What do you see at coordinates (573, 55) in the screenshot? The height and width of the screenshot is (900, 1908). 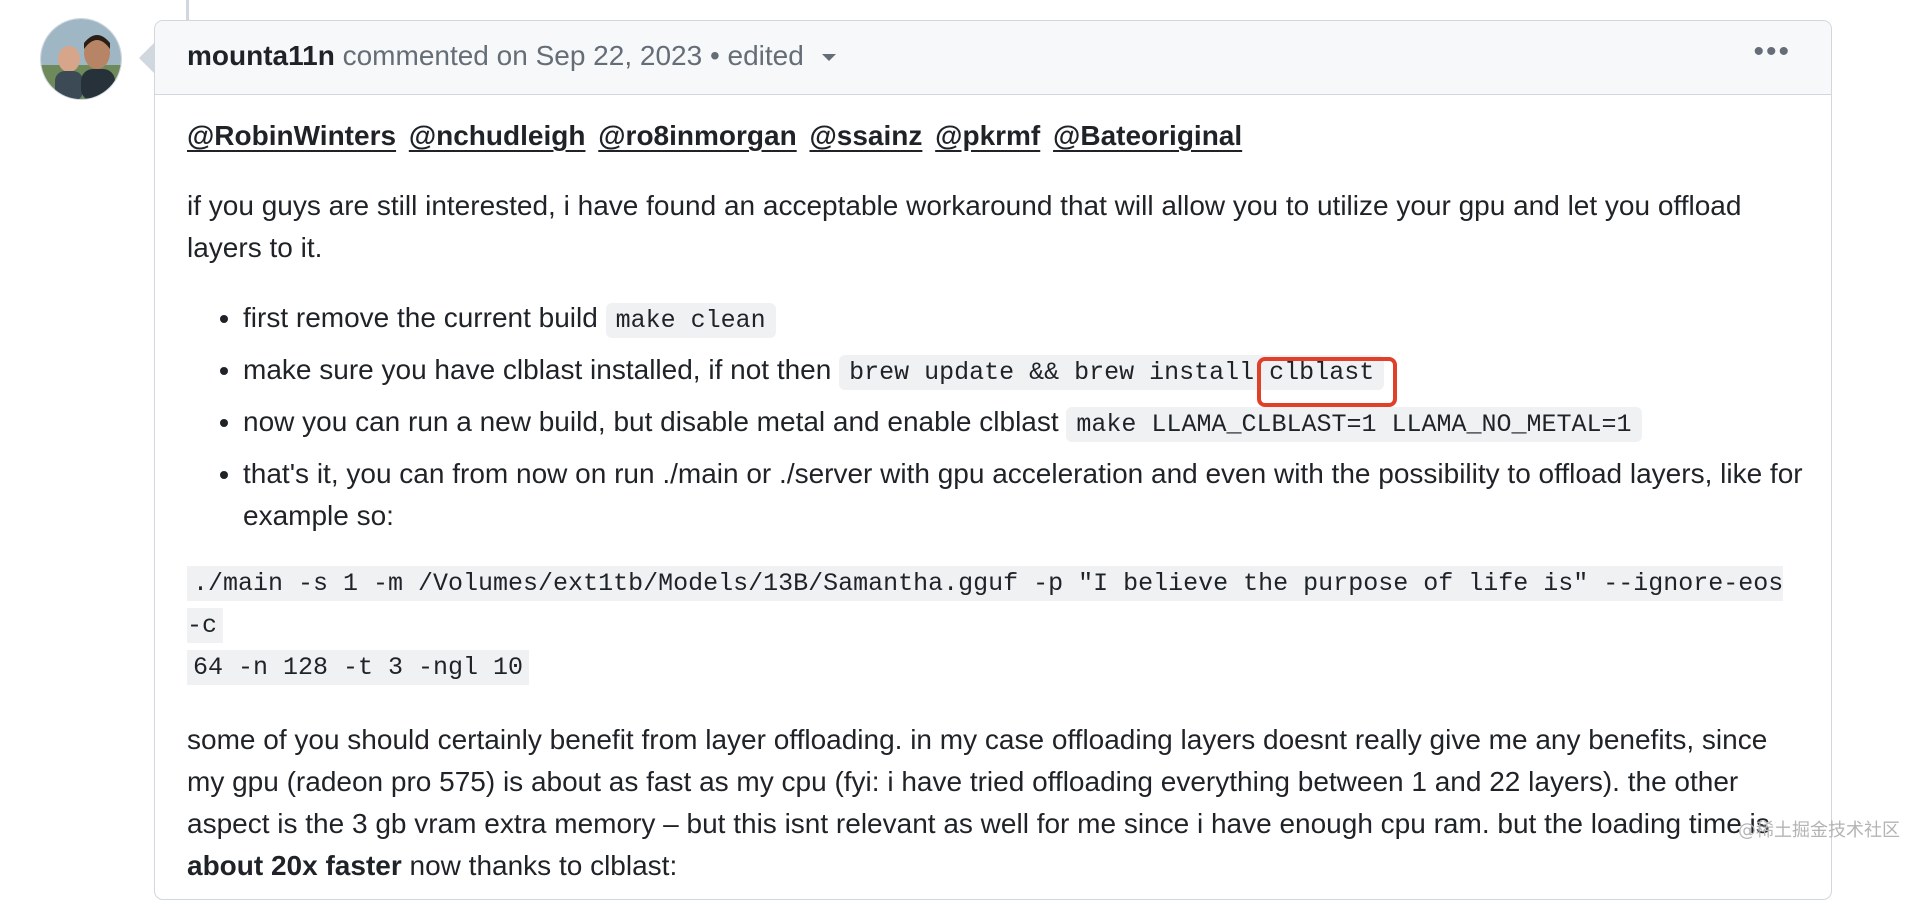 I see `comment-date: commented on Sep 22, 2023 • edited` at bounding box center [573, 55].